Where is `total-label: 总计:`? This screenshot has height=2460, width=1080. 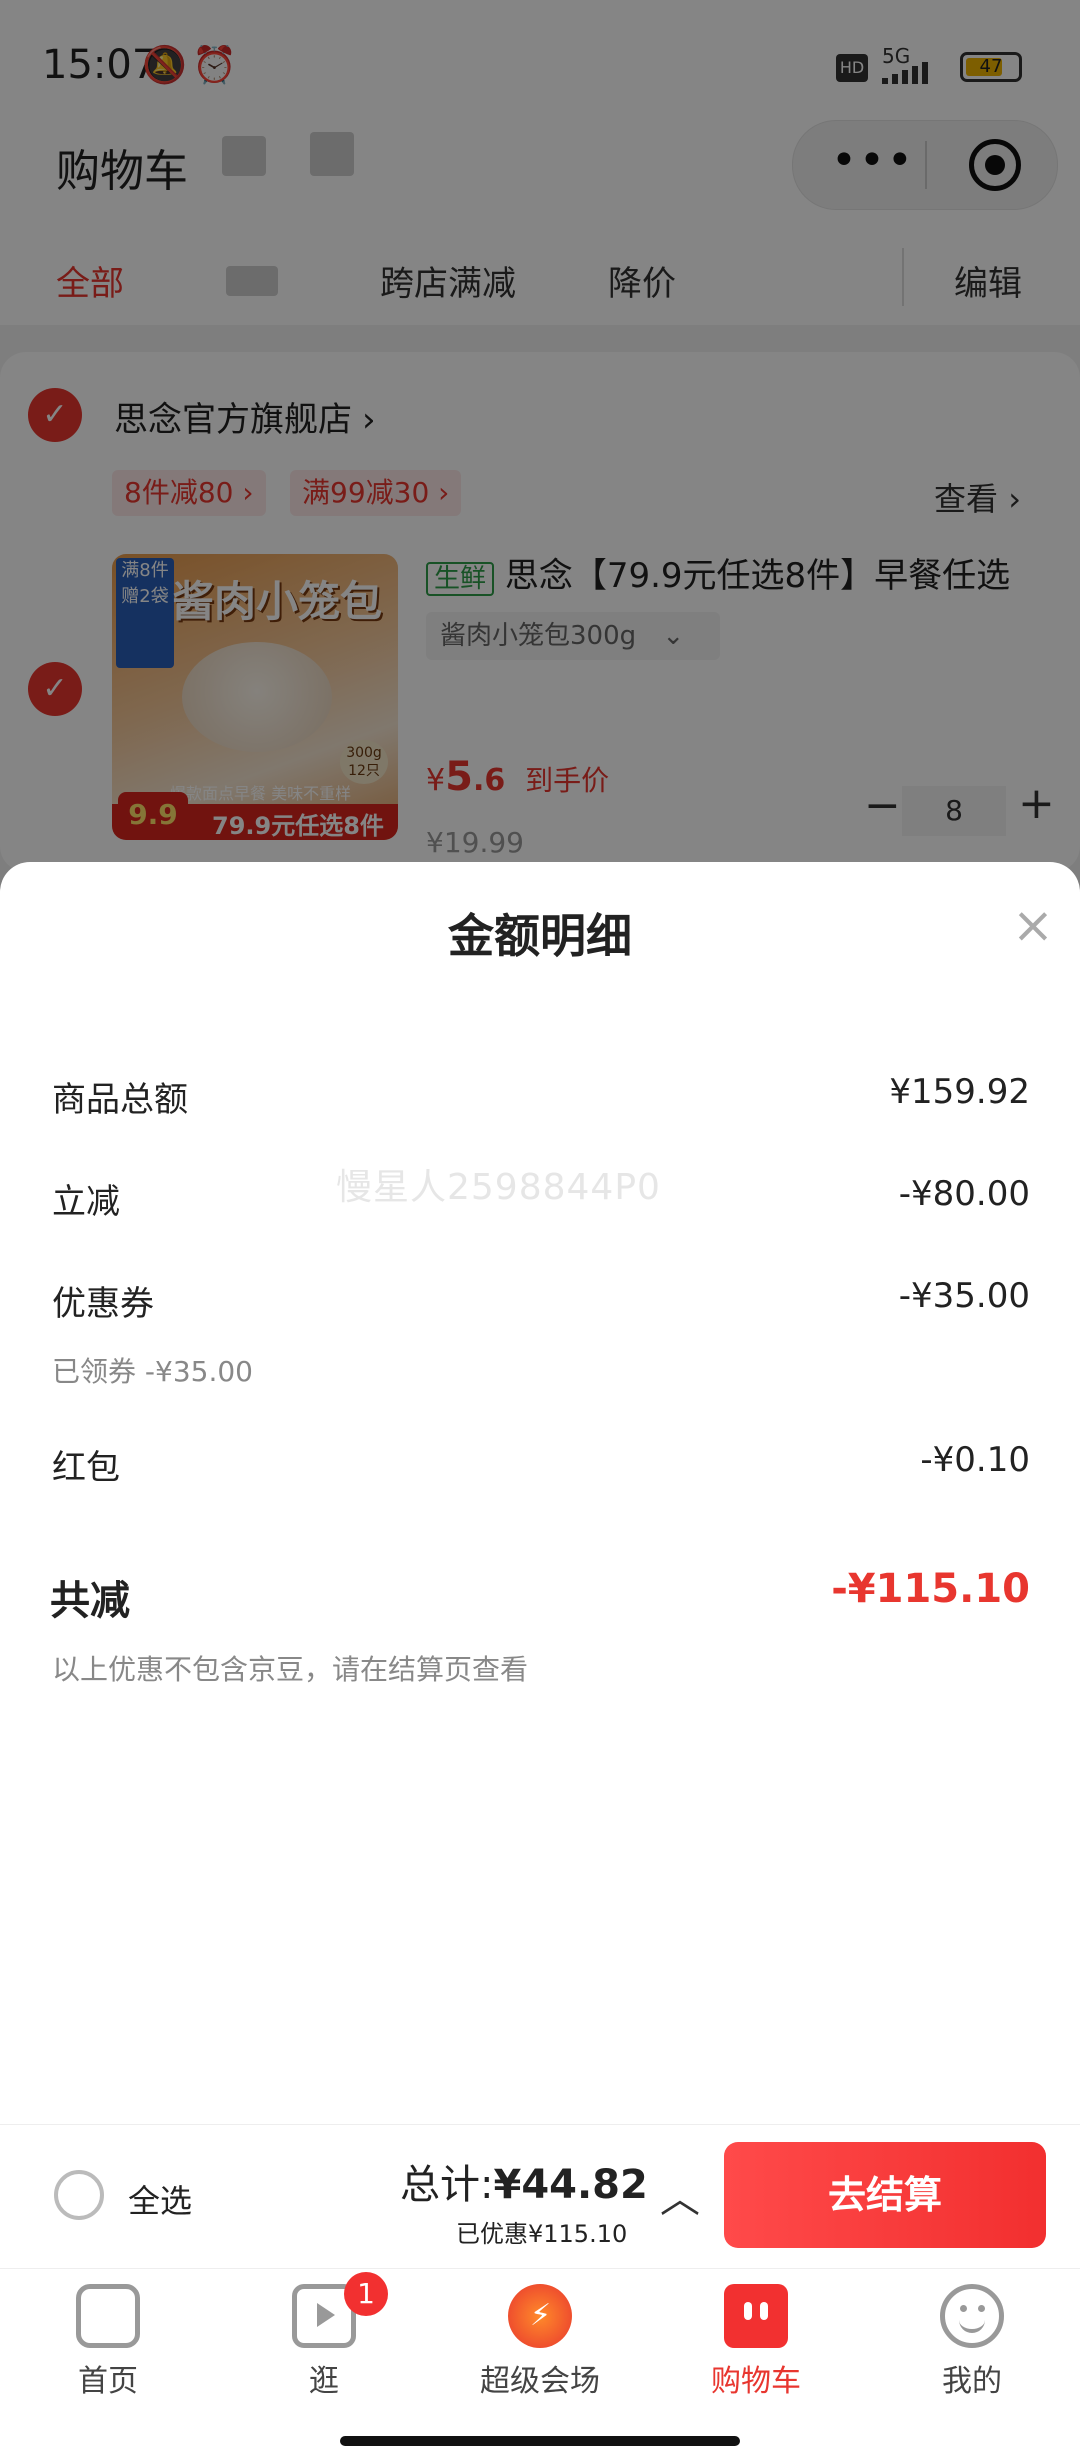
total-label: 总计: is located at coordinates (447, 2185).